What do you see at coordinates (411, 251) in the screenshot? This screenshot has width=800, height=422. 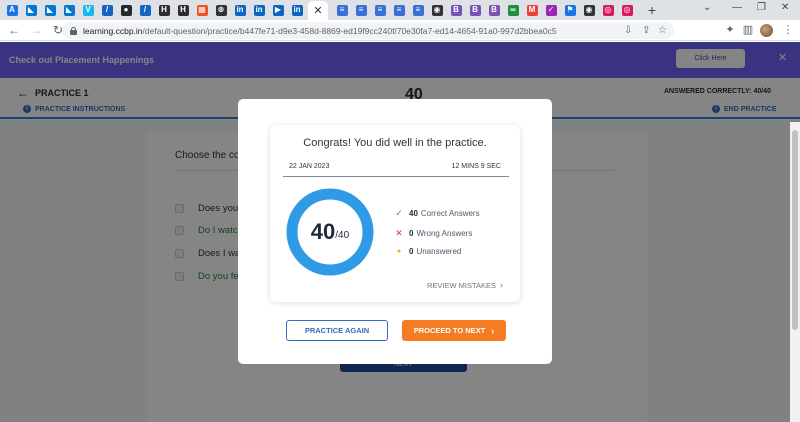 I see `stat-value: 0` at bounding box center [411, 251].